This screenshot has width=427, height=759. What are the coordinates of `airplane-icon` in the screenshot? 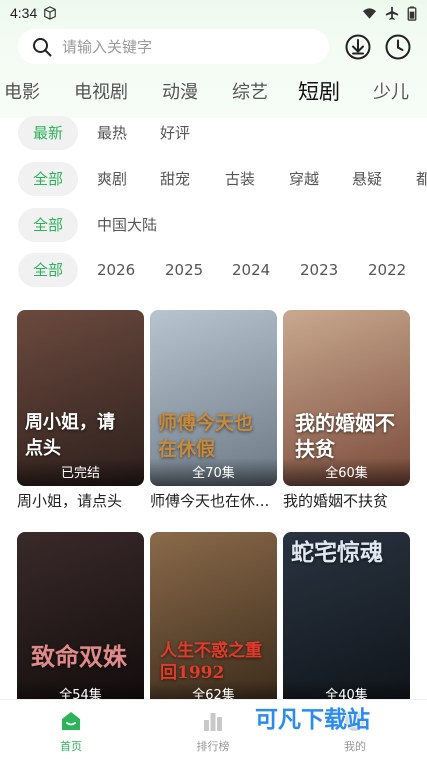 It's located at (392, 13).